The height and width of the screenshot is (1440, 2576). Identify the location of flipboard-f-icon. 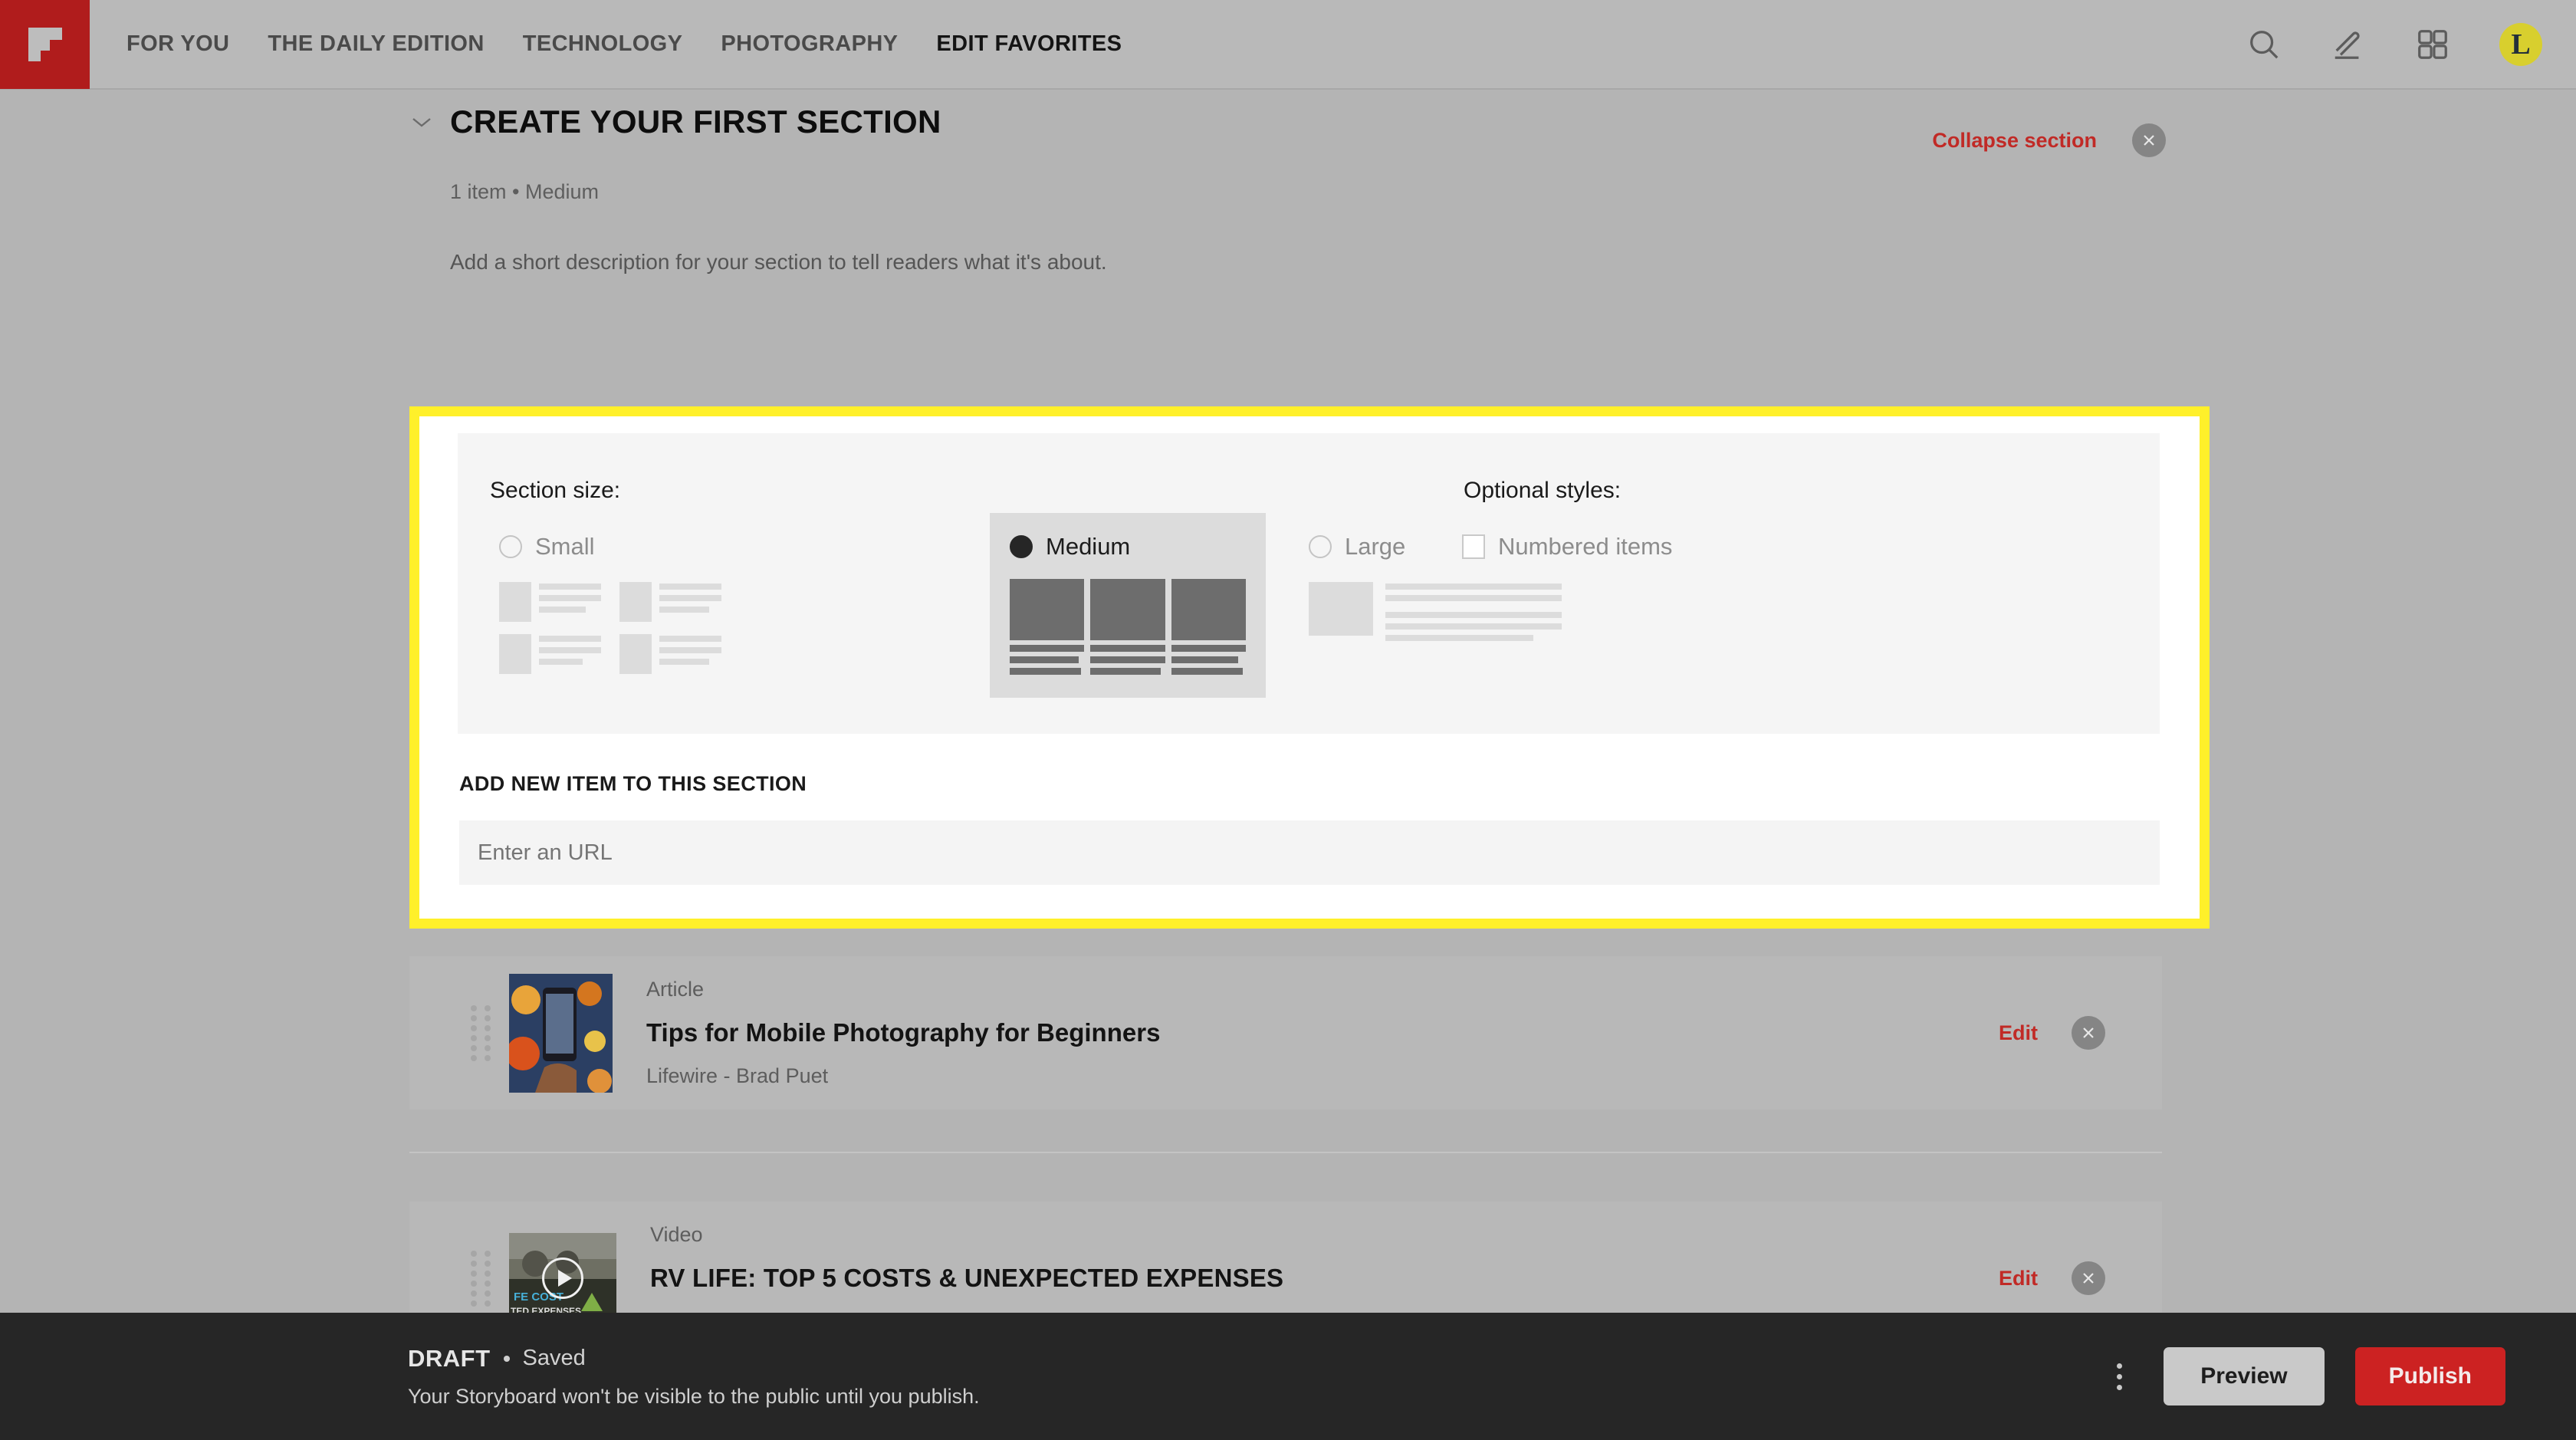
(45, 44).